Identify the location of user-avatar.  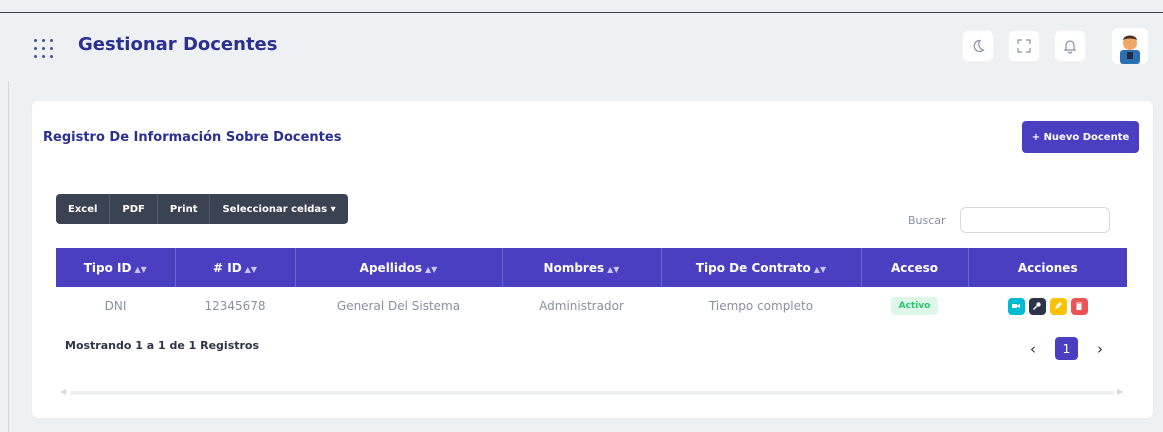
(1130, 46).